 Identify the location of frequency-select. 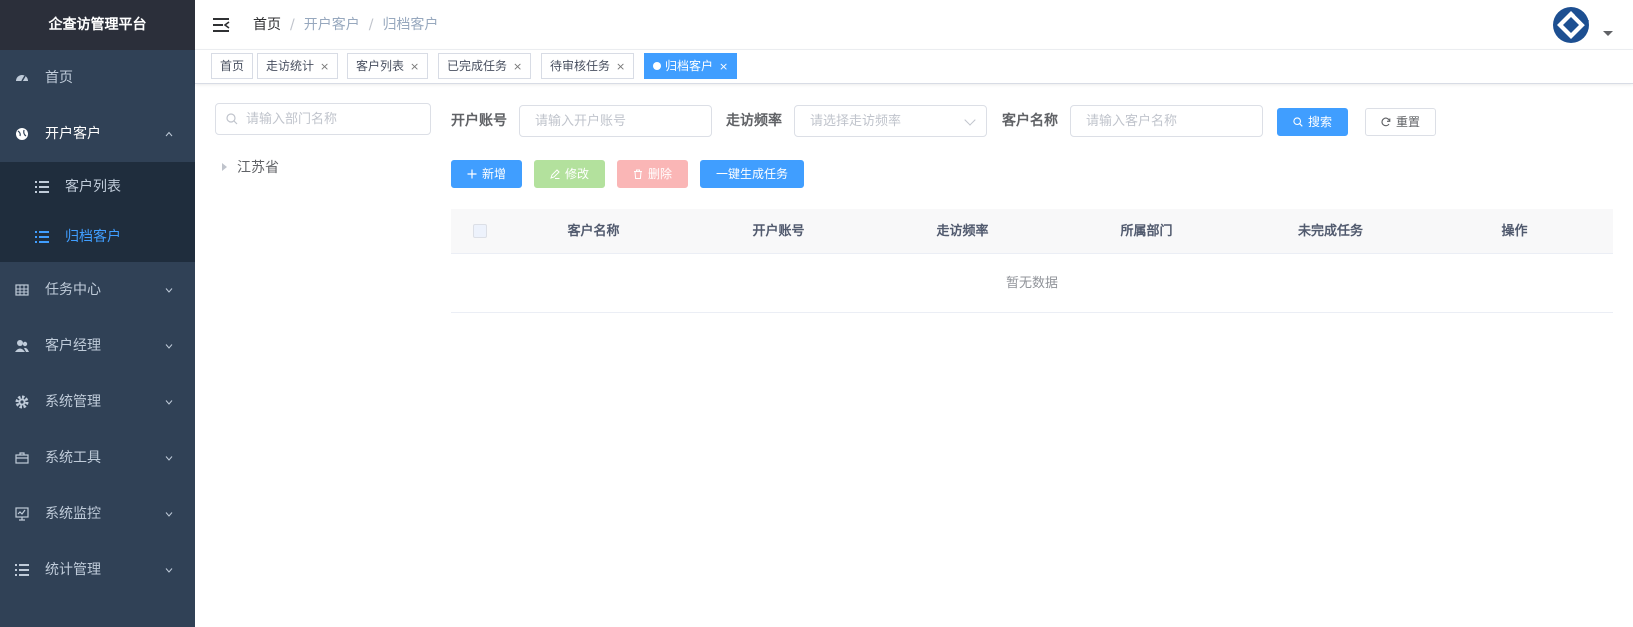
(890, 121).